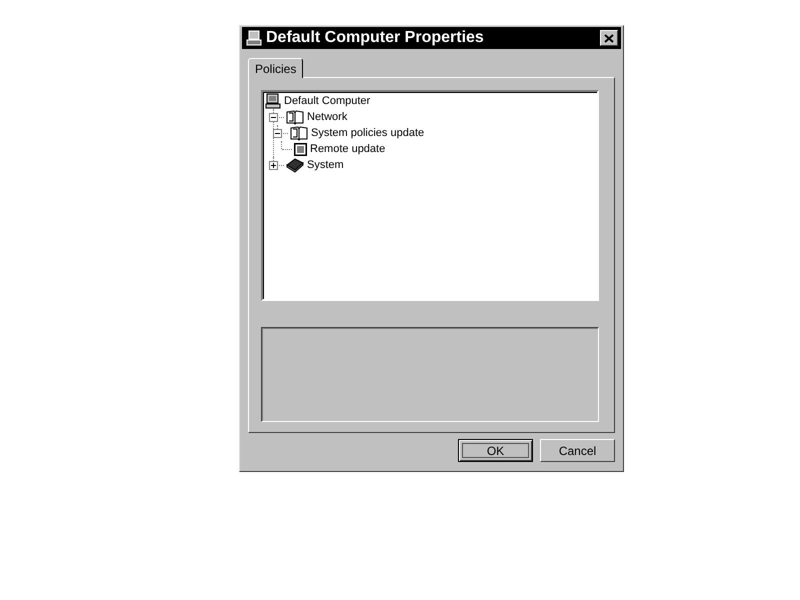 This screenshot has height=600, width=800. Describe the element at coordinates (300, 149) in the screenshot. I see `checkbox-icon` at that location.